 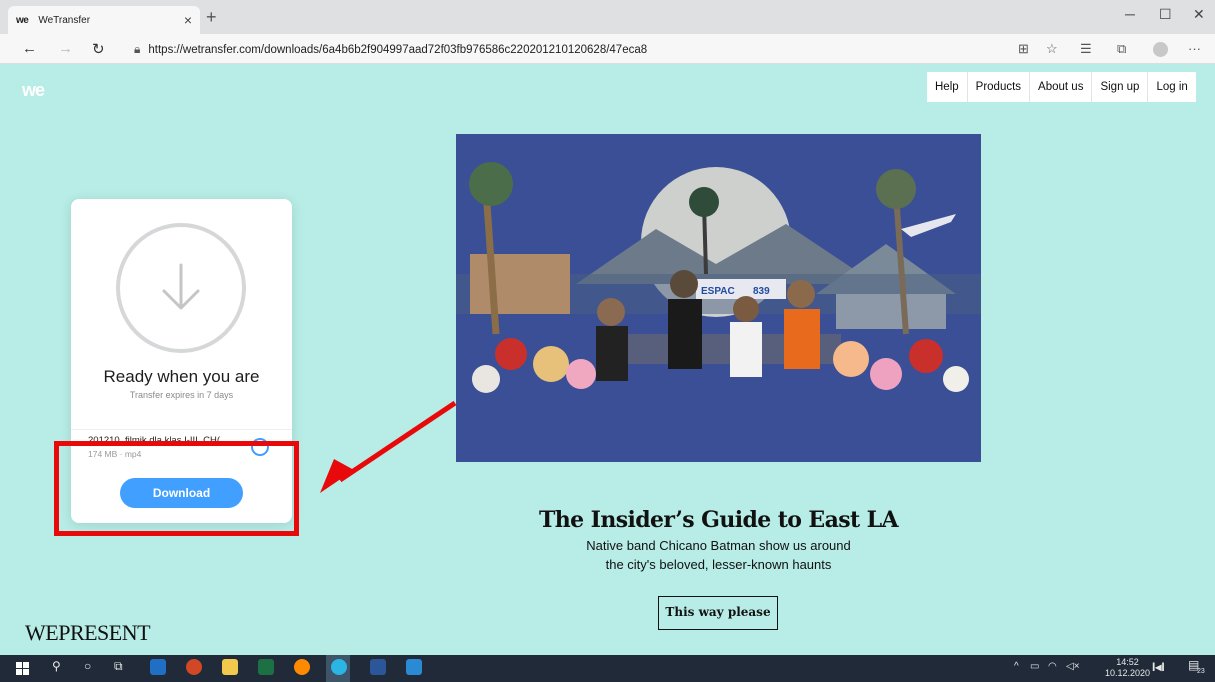 I want to click on nav-about-us: About us, so click(x=1060, y=87).